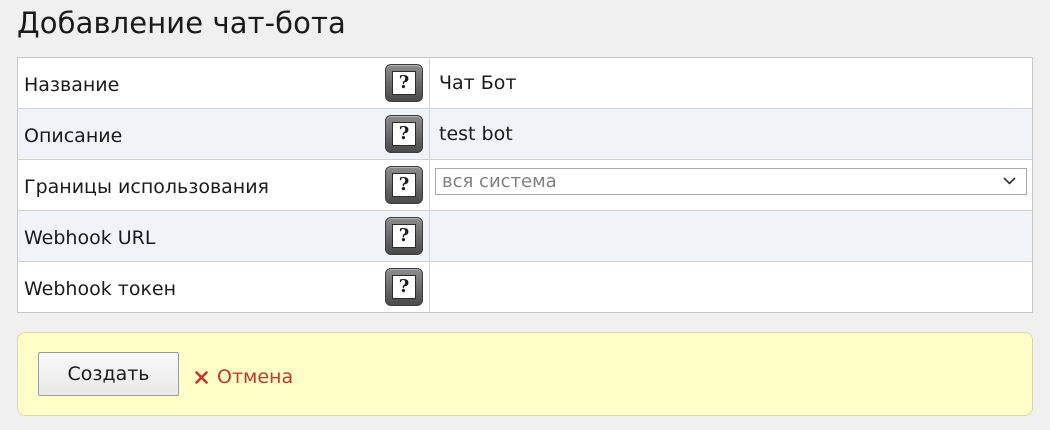  I want to click on label-cell: Webhook URL ?, so click(224, 236).